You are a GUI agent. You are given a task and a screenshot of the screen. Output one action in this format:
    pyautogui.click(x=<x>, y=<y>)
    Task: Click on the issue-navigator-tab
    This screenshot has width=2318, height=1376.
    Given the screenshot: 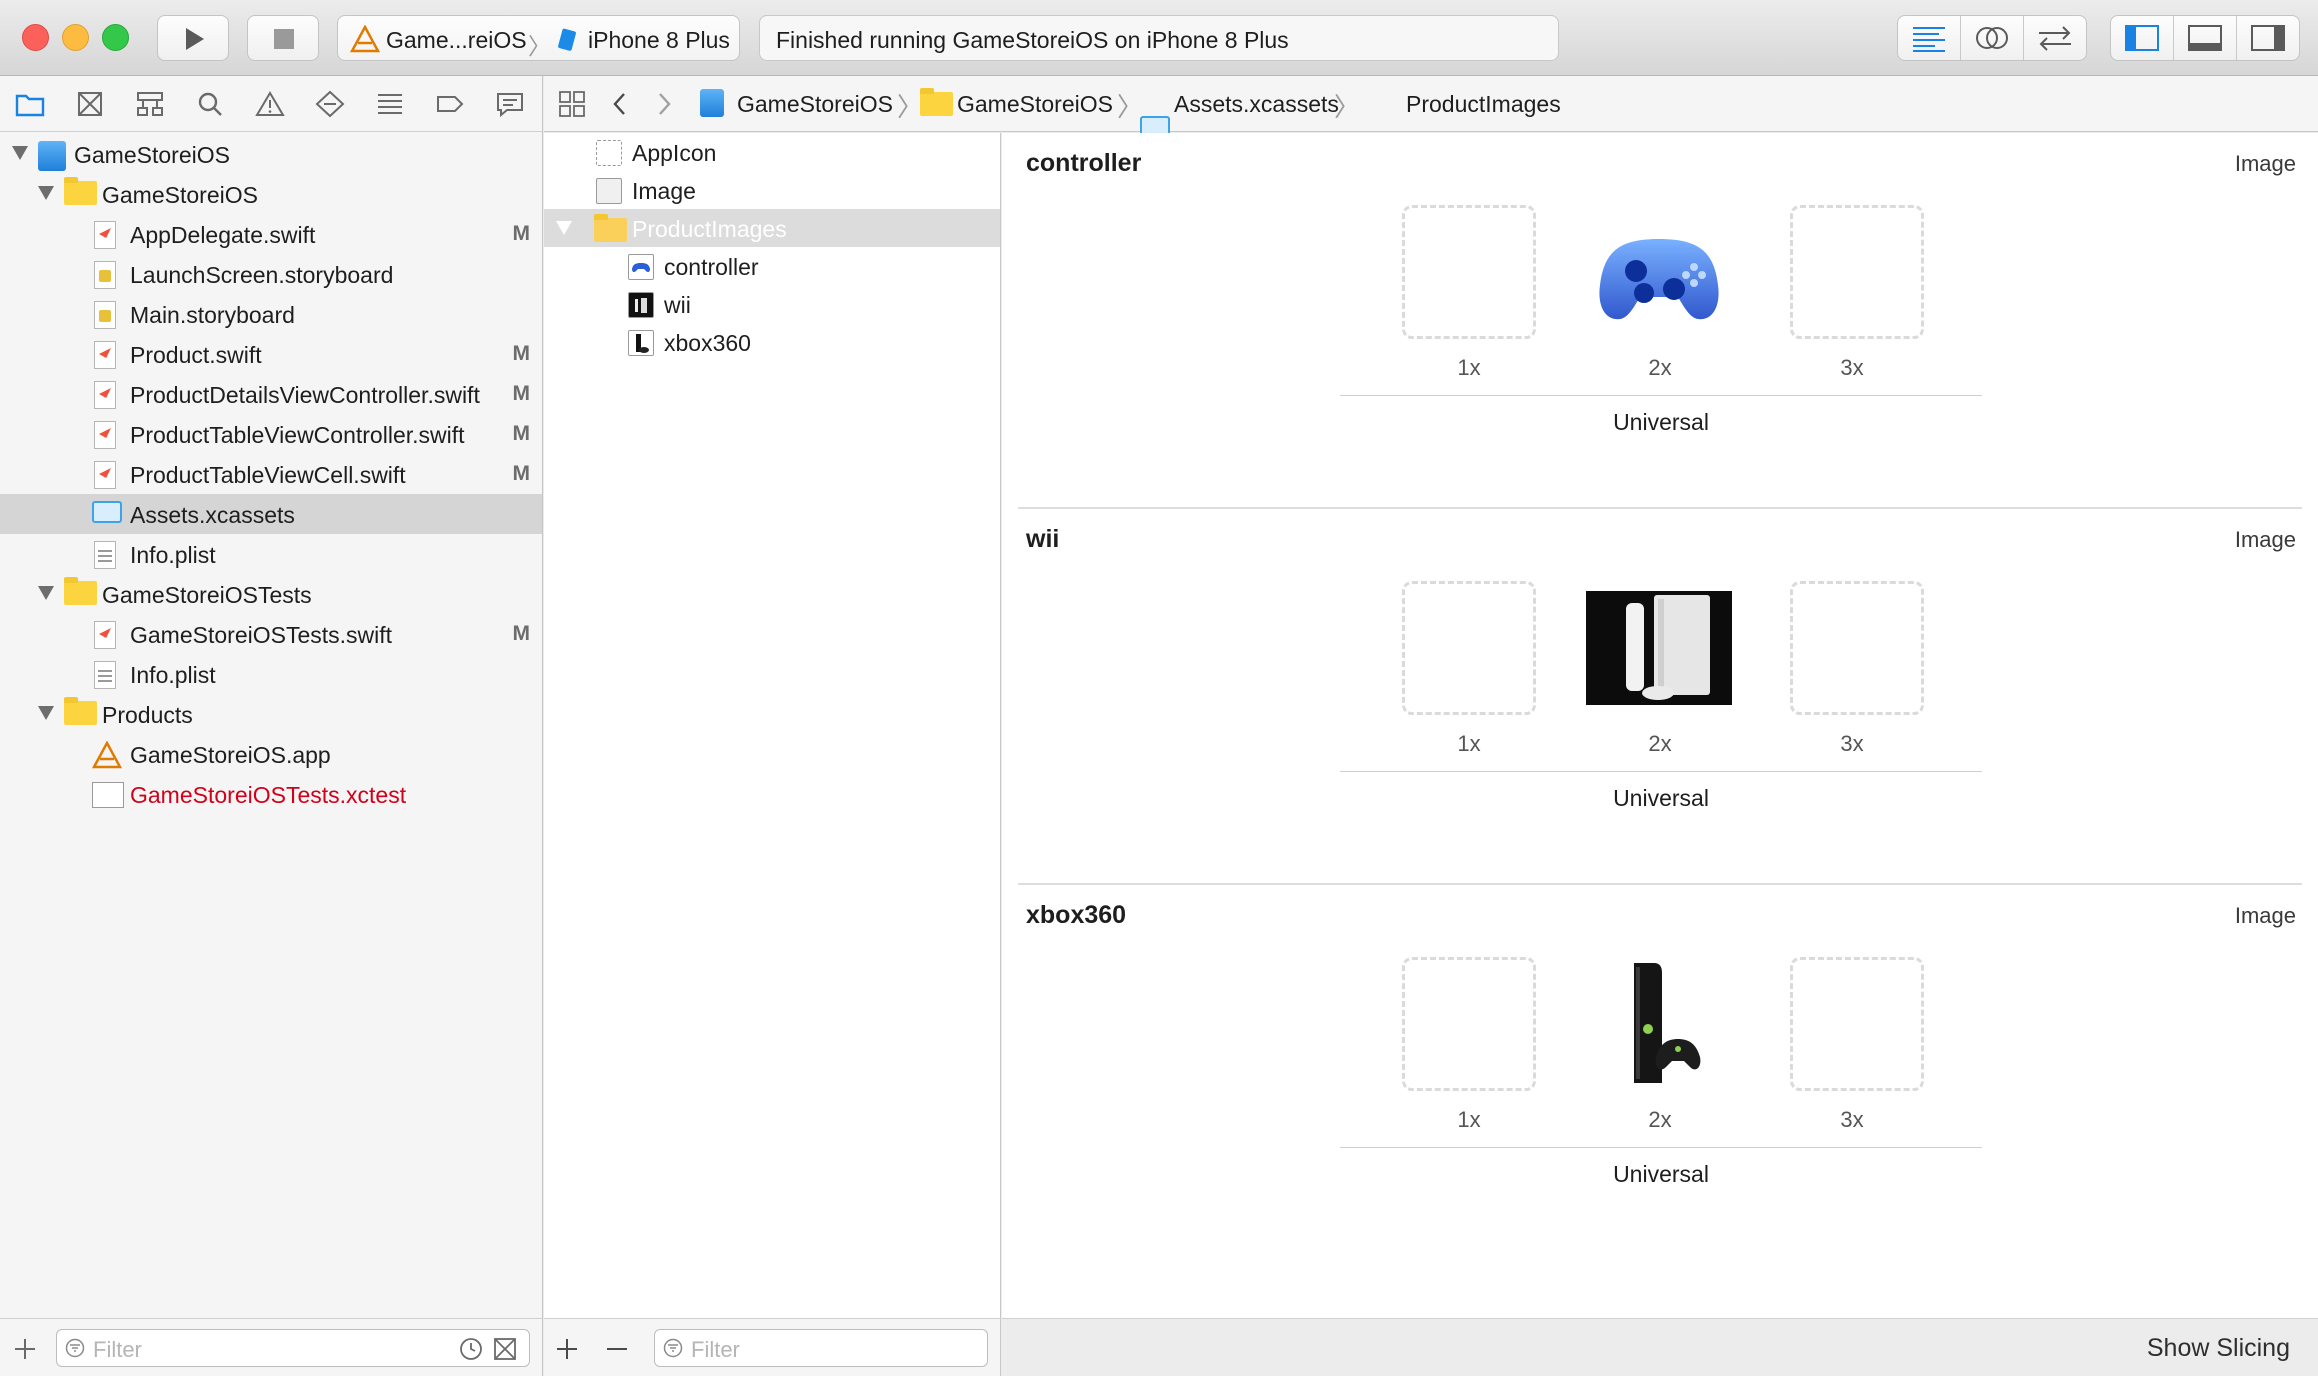 What is the action you would take?
    pyautogui.click(x=270, y=104)
    